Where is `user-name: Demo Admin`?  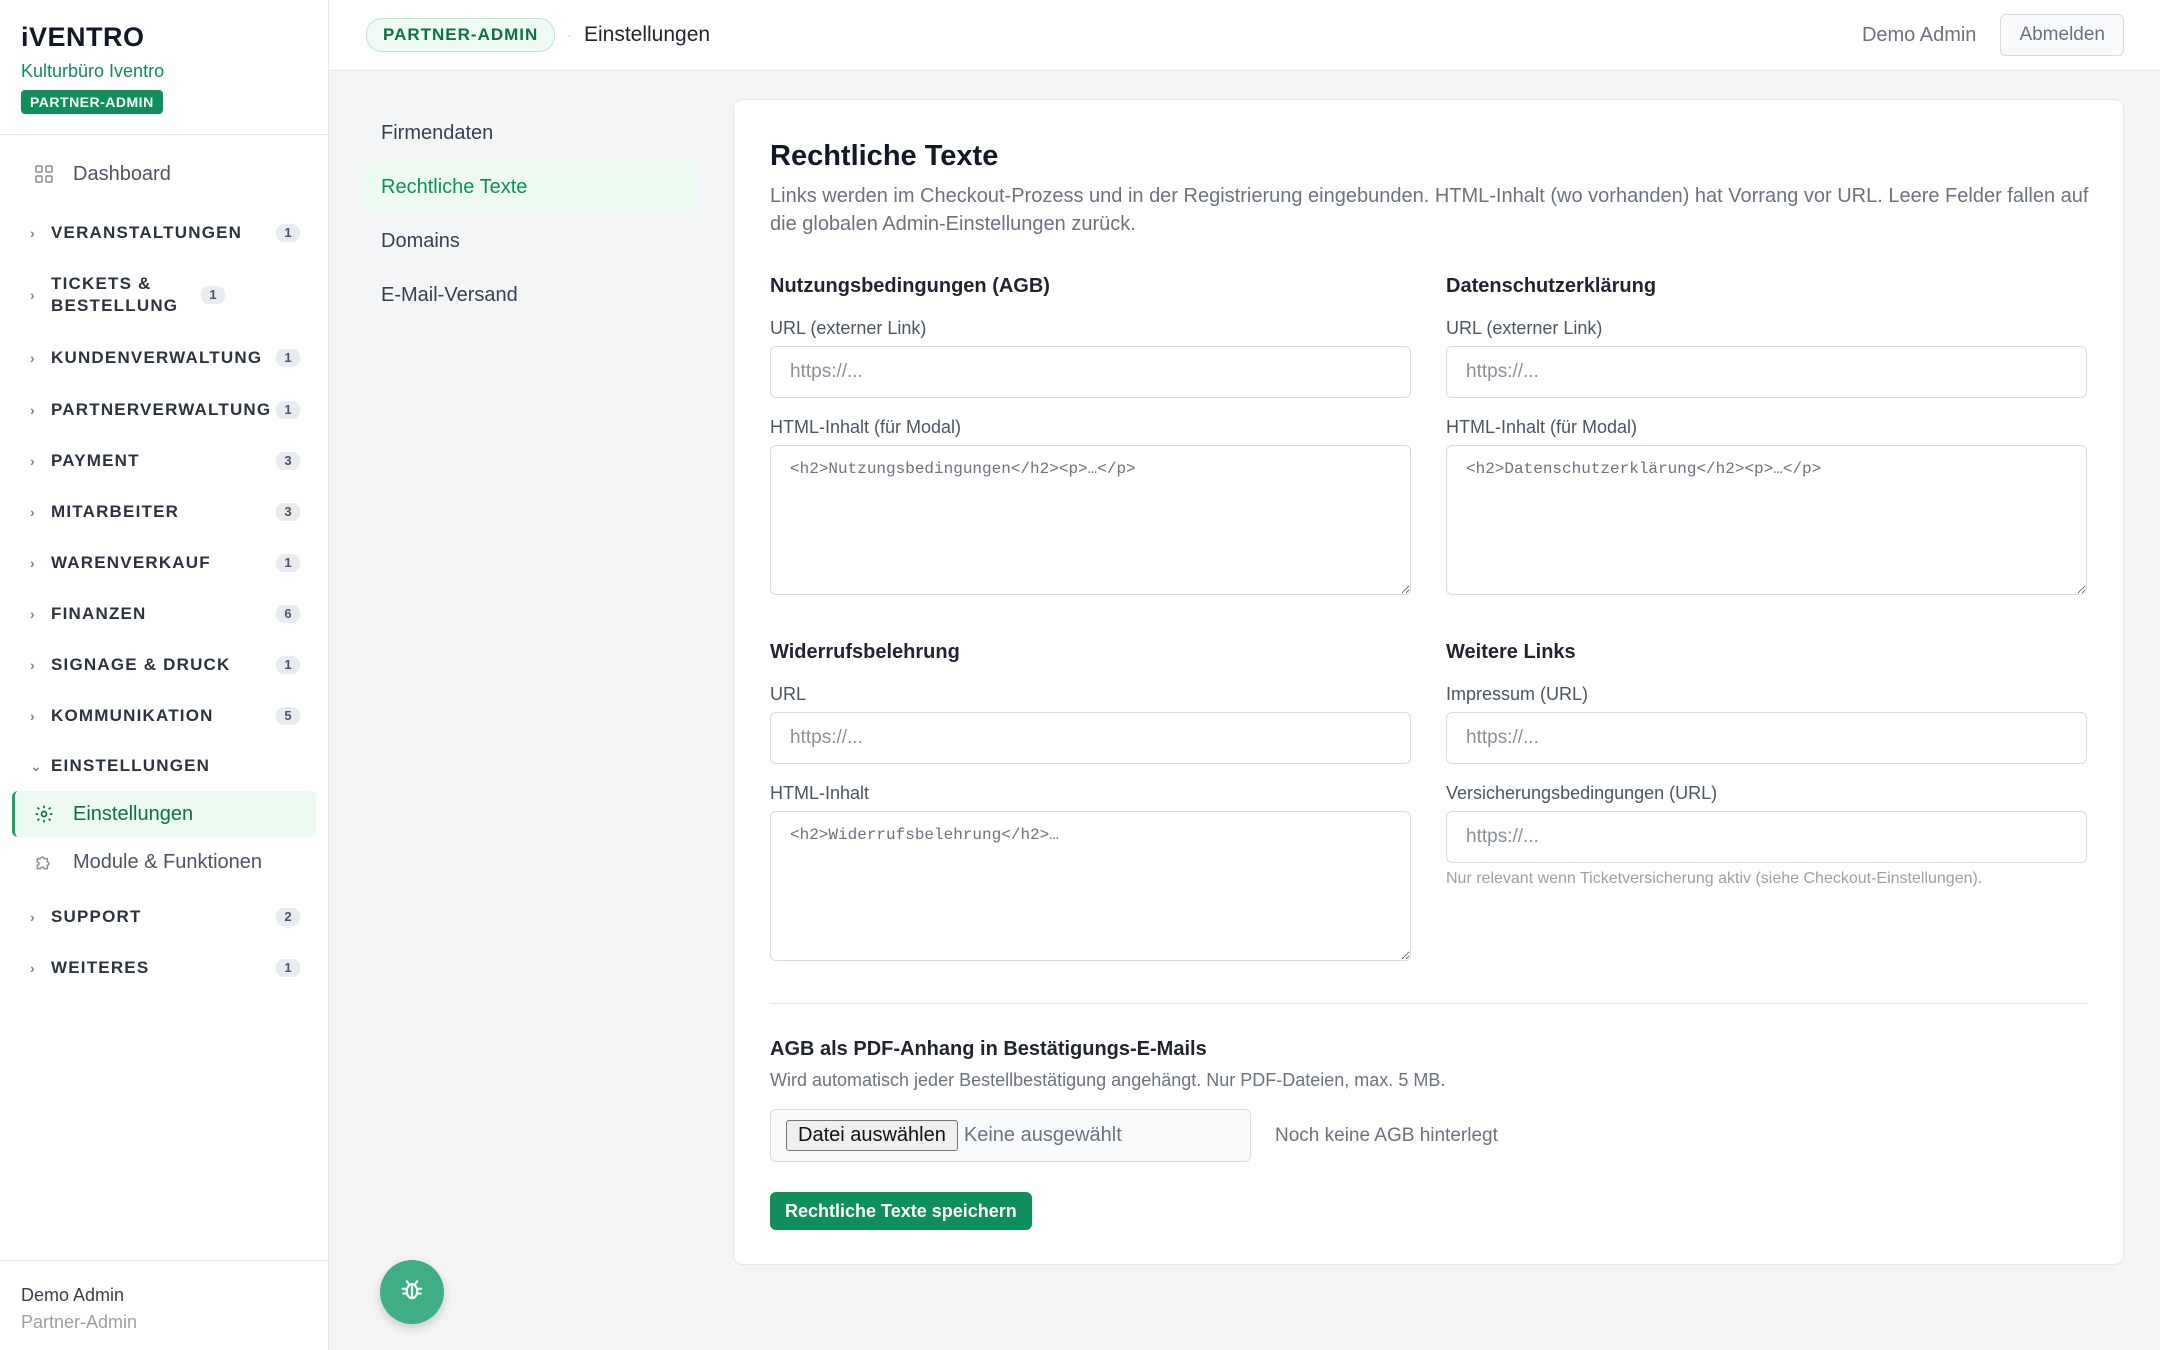 user-name: Demo Admin is located at coordinates (73, 1295).